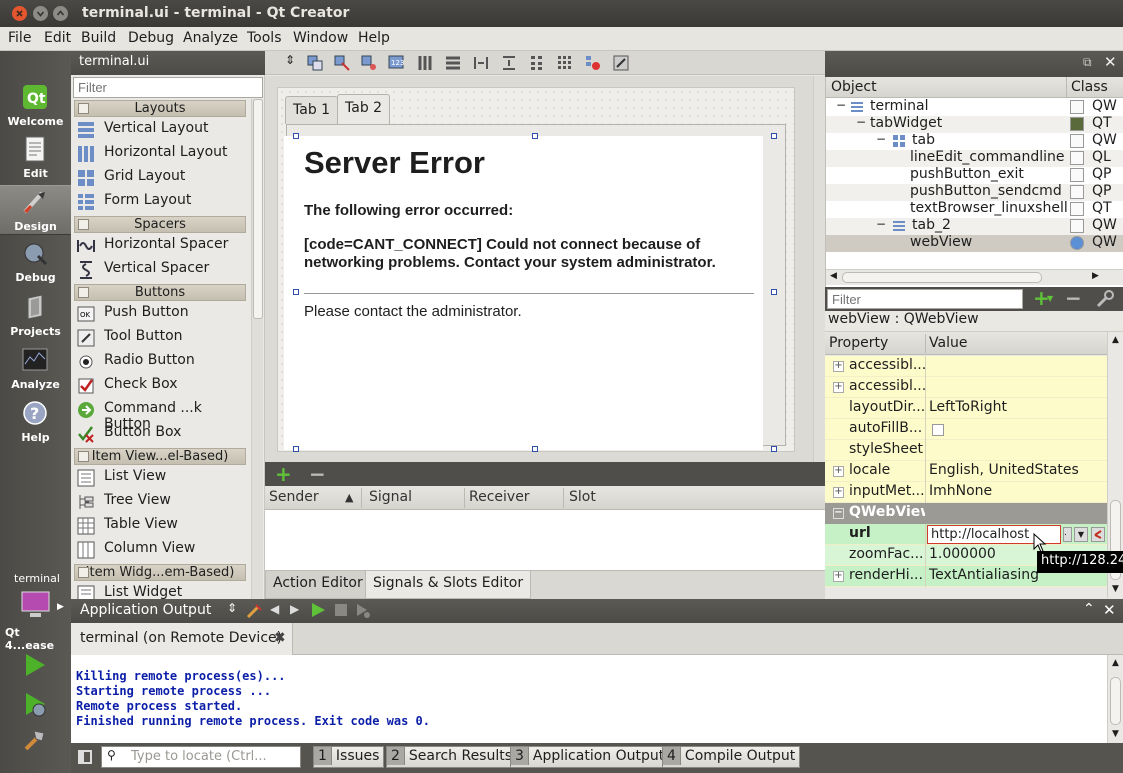  What do you see at coordinates (151, 38) in the screenshot?
I see `menu-debug: Debug` at bounding box center [151, 38].